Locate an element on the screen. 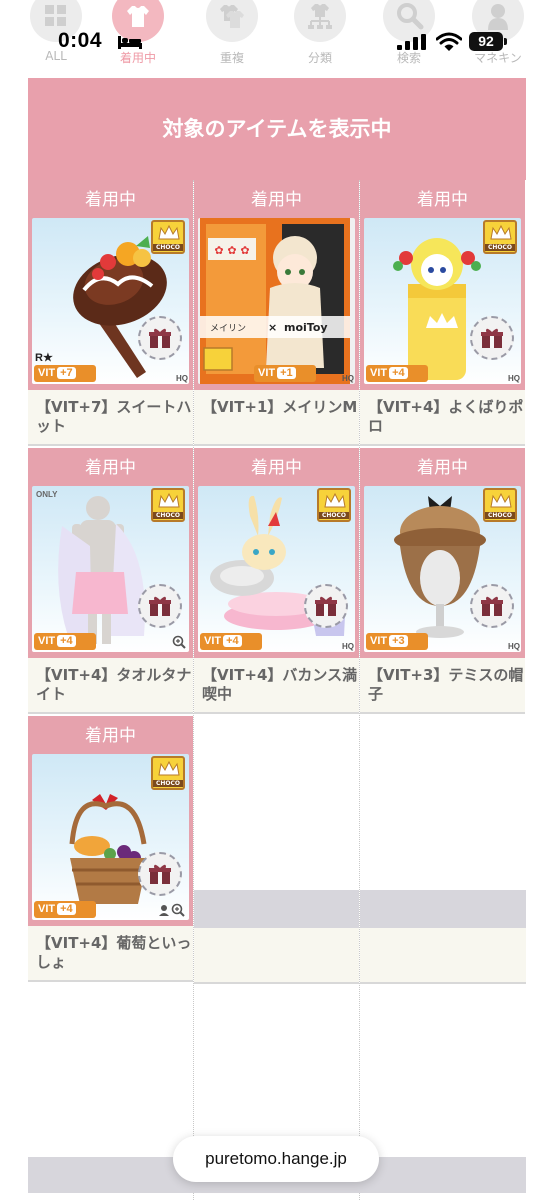 This screenshot has width=554, height=1200. item-thumbnail: ONLY CHOCO VIT +4 is located at coordinates (110, 569).